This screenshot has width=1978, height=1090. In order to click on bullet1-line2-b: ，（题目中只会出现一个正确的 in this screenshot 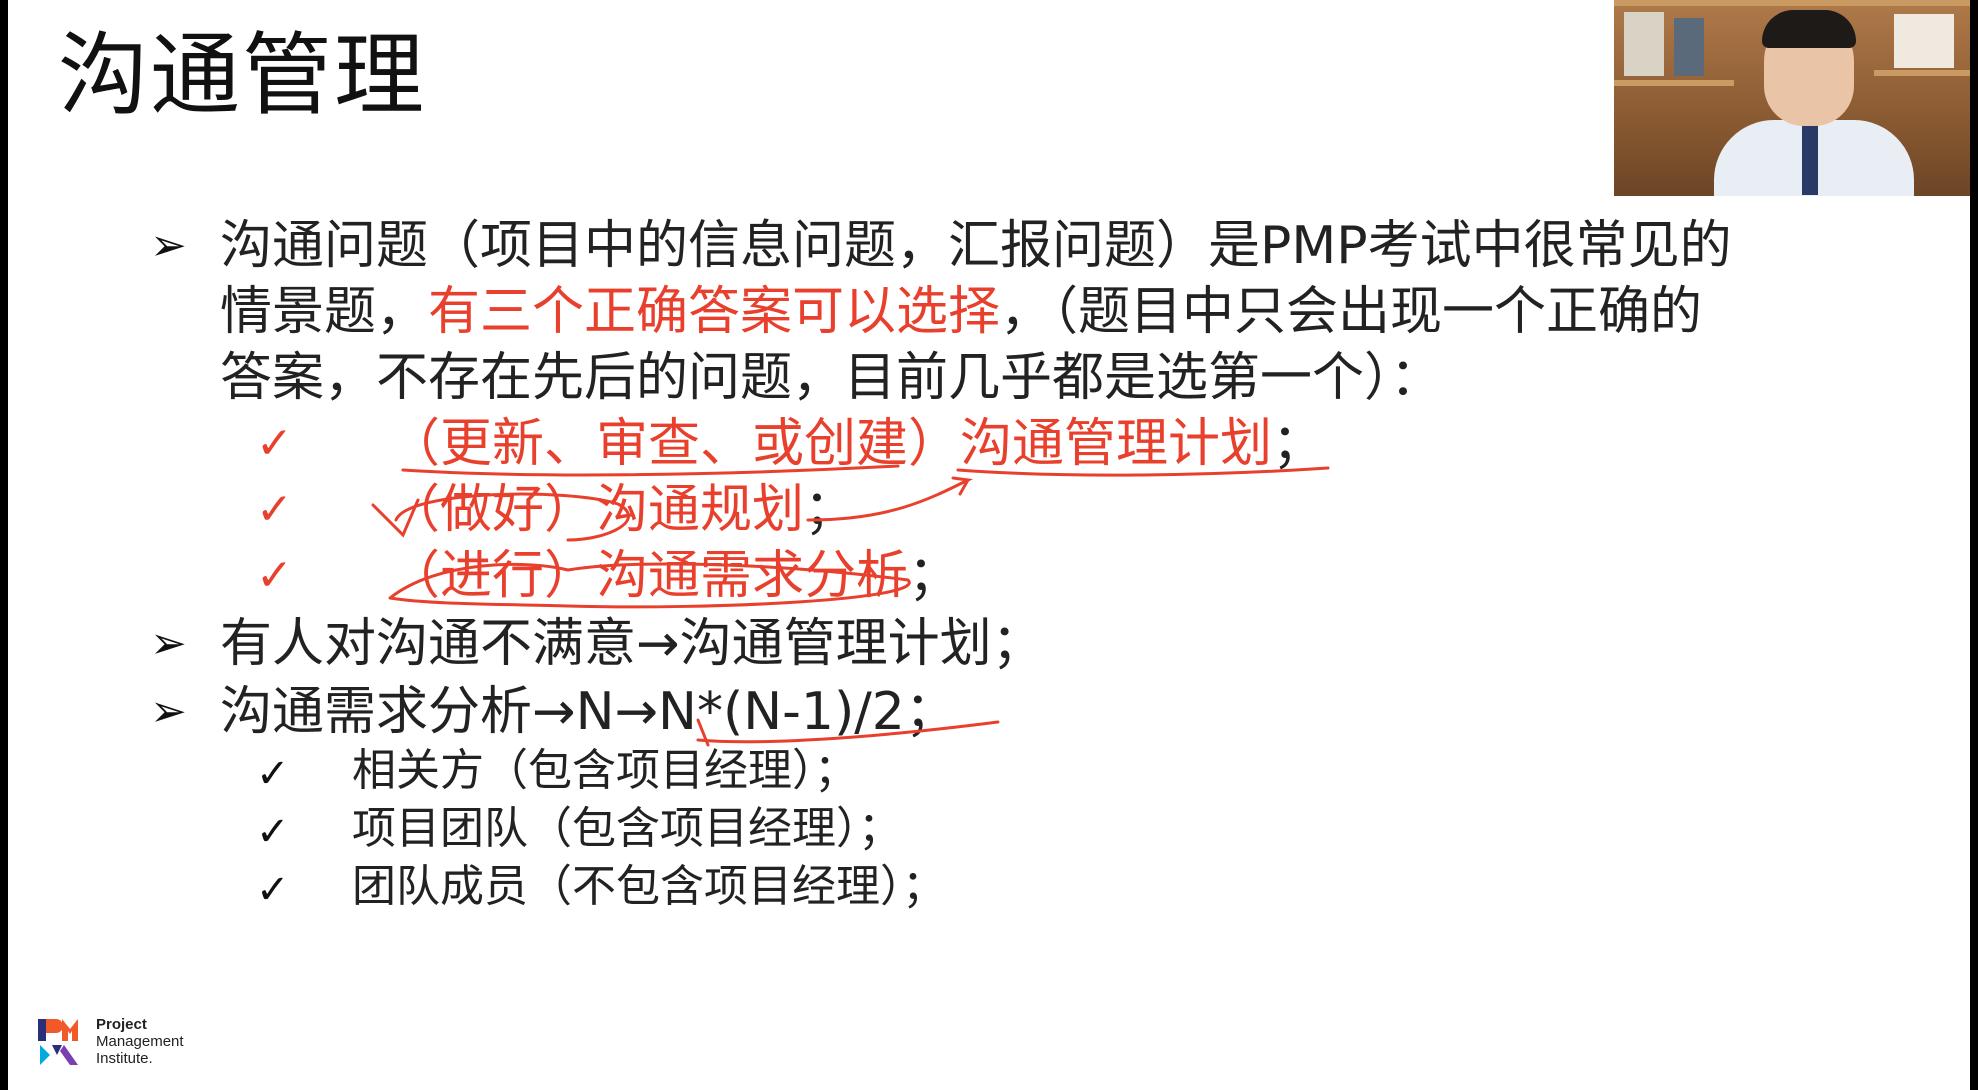, I will do `click(1351, 312)`.